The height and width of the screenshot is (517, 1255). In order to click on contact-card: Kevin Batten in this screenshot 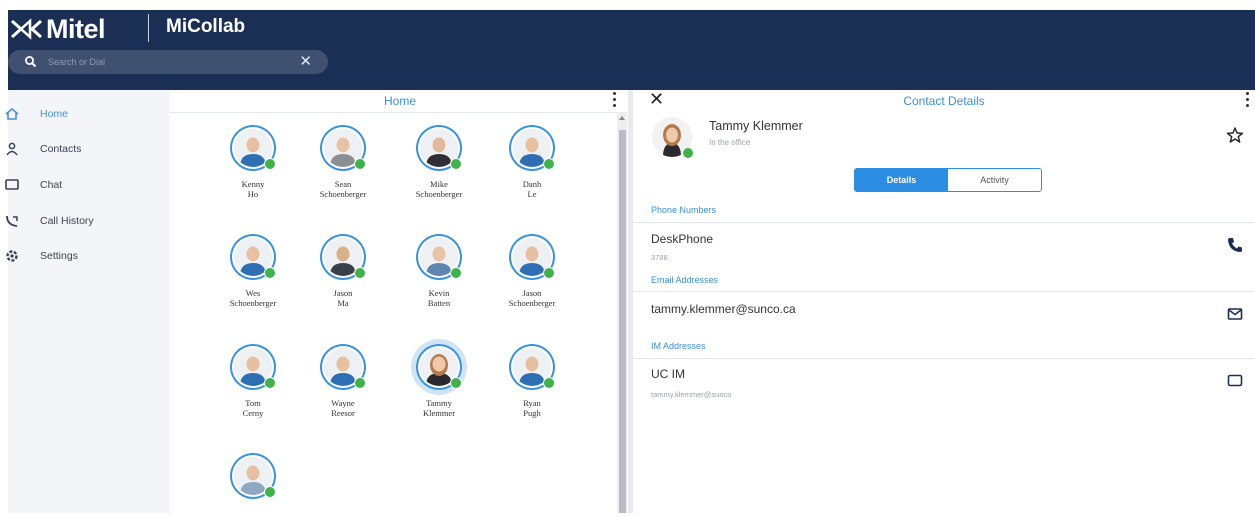, I will do `click(439, 271)`.